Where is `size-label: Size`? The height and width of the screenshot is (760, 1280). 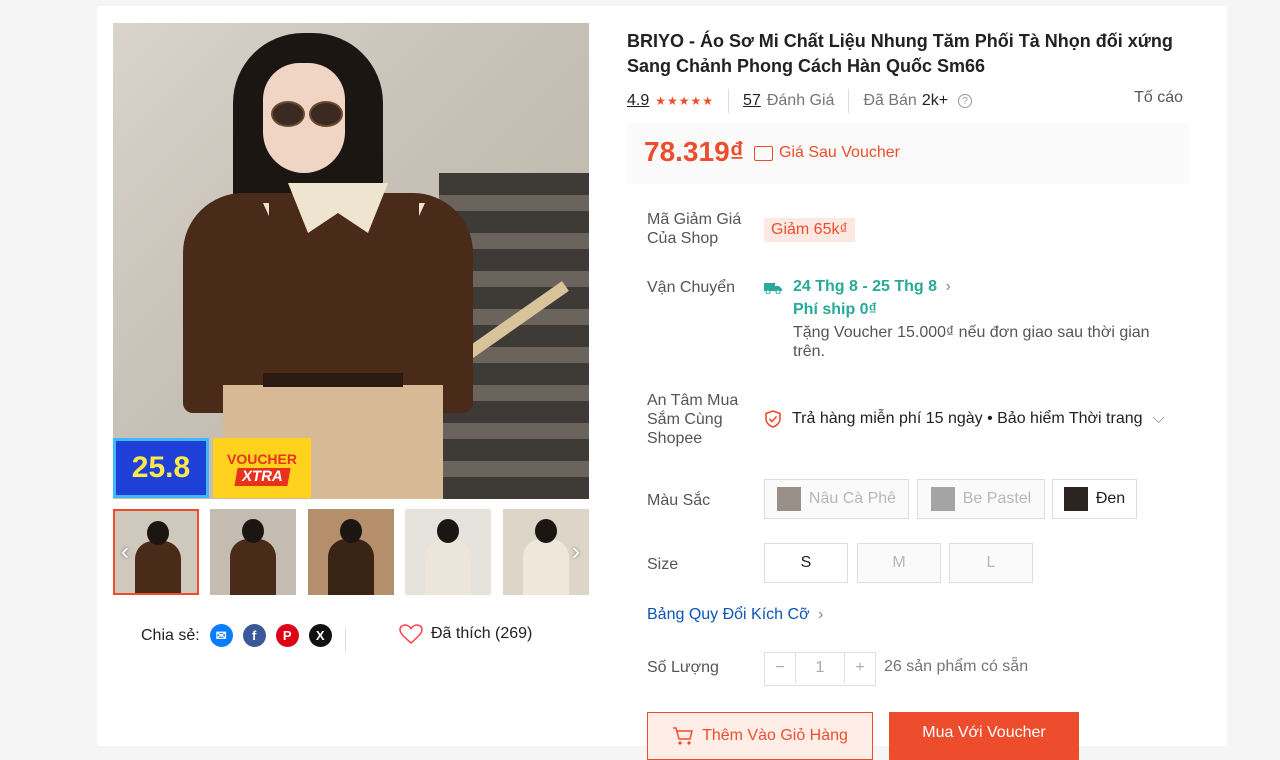
size-label: Size is located at coordinates (663, 564).